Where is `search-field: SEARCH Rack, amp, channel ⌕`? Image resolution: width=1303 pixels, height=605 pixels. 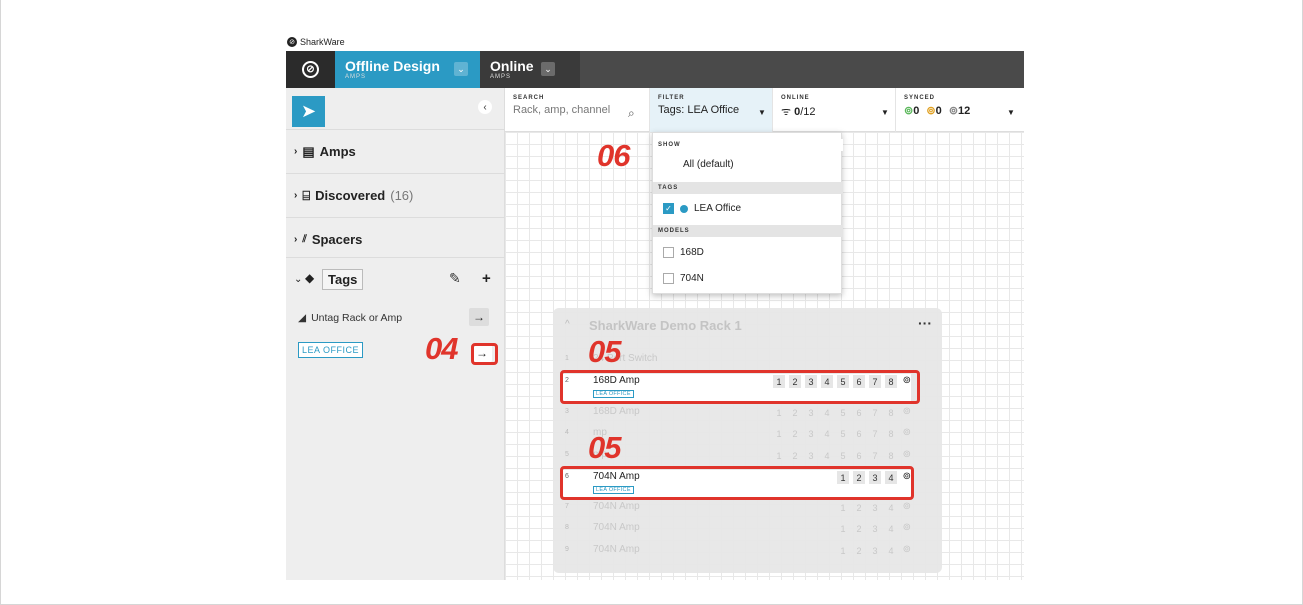 search-field: SEARCH Rack, amp, channel ⌕ is located at coordinates (577, 110).